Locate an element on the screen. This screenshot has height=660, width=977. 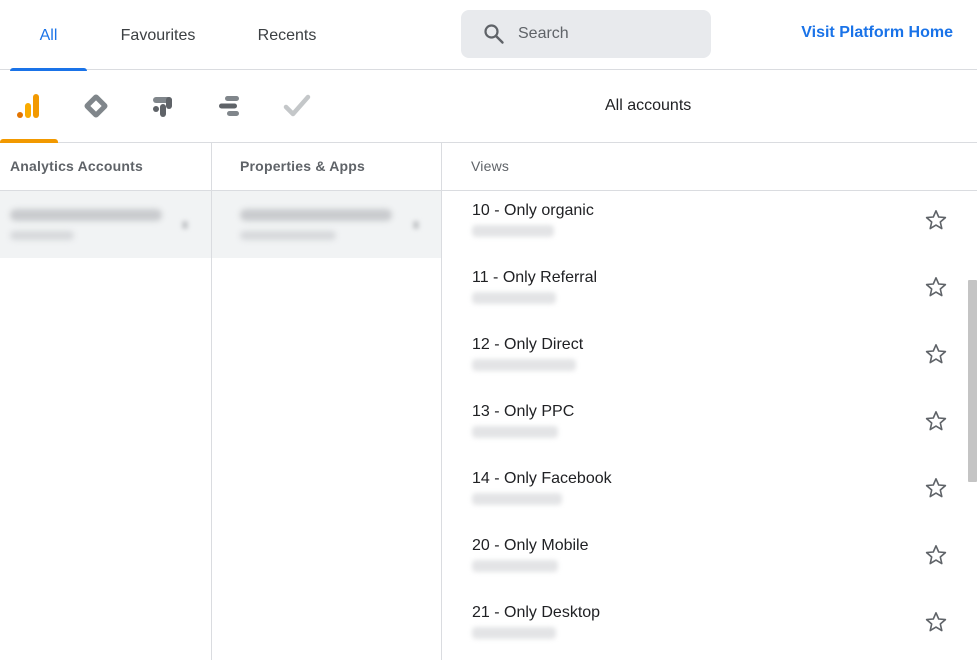
product-data-studio is located at coordinates (230, 106).